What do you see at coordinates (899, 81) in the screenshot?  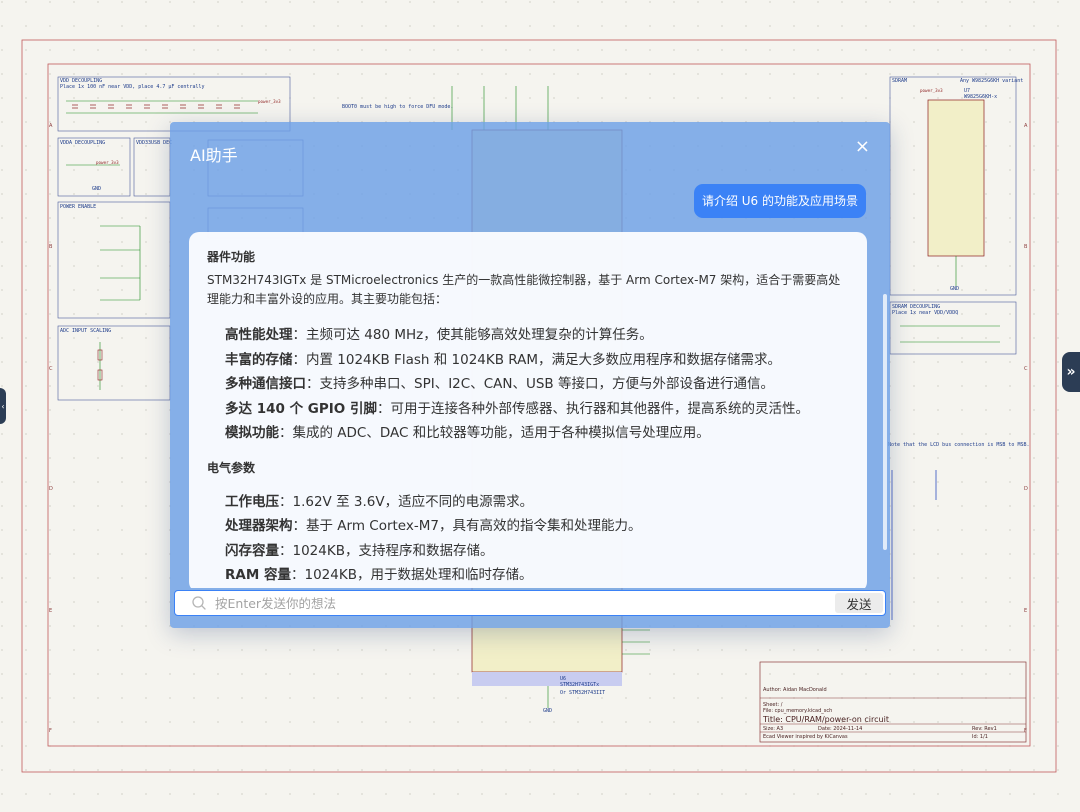 I see `svg-text: SDRAM` at bounding box center [899, 81].